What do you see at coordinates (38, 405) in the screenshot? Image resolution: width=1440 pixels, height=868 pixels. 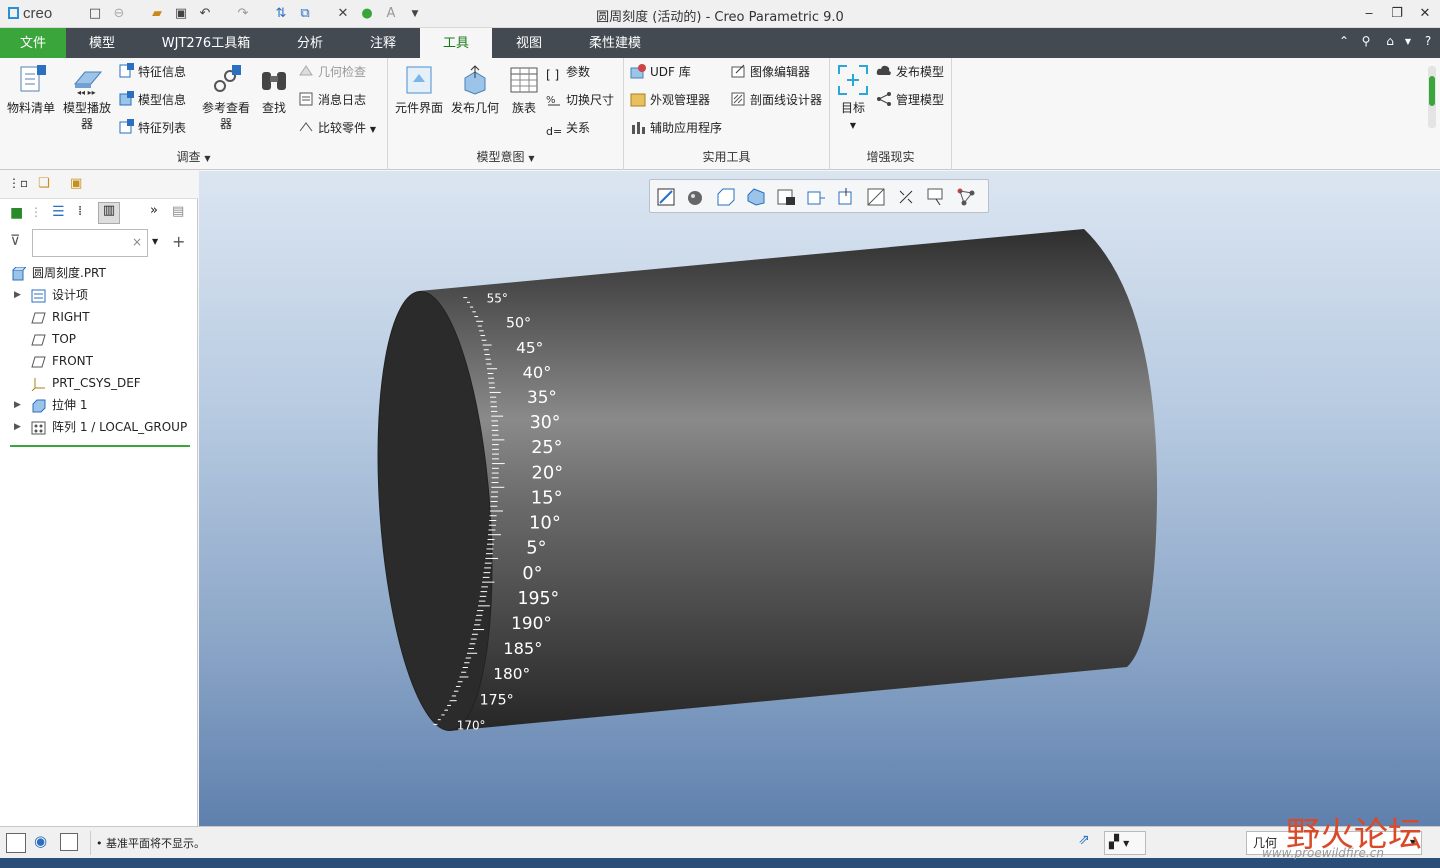 I see `extrude-icon` at bounding box center [38, 405].